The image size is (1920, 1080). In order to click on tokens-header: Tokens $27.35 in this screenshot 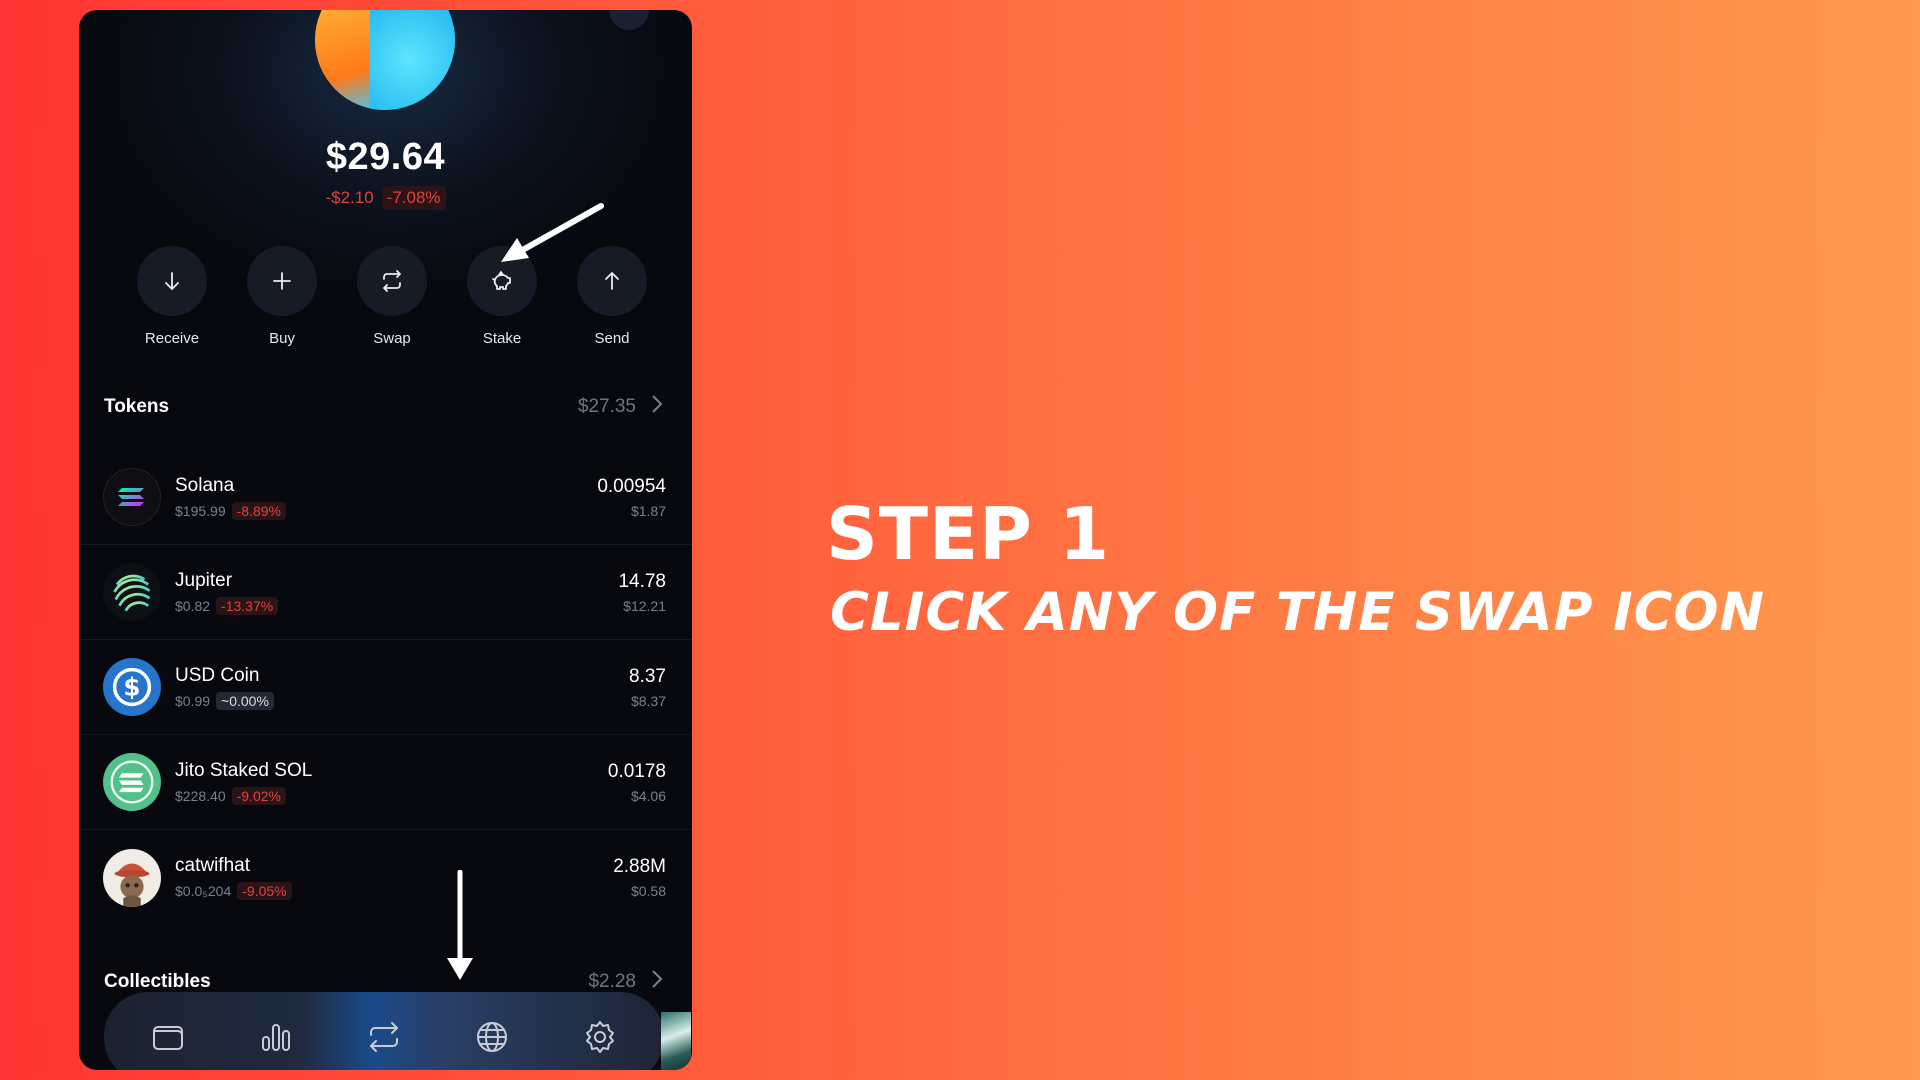, I will do `click(384, 407)`.